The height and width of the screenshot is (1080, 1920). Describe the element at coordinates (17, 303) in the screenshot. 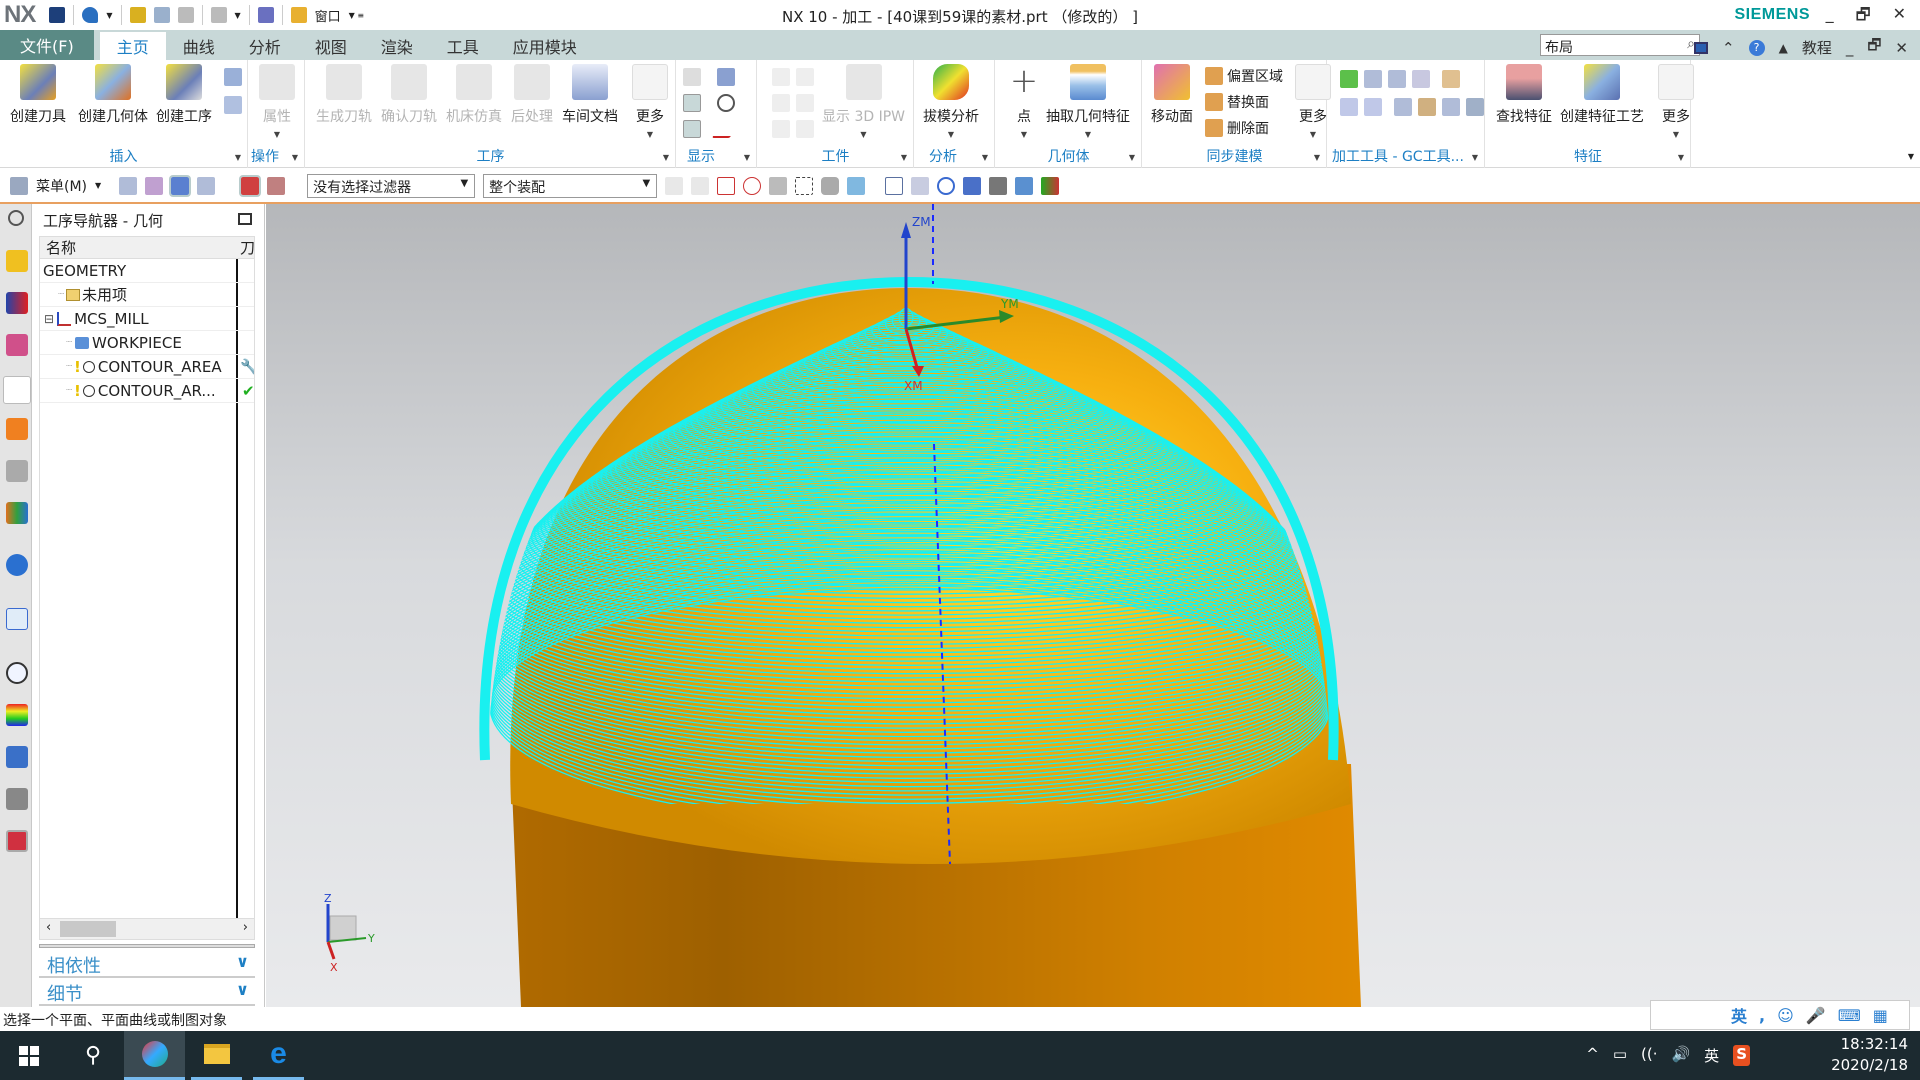

I see `constraint-navigator-icon` at that location.